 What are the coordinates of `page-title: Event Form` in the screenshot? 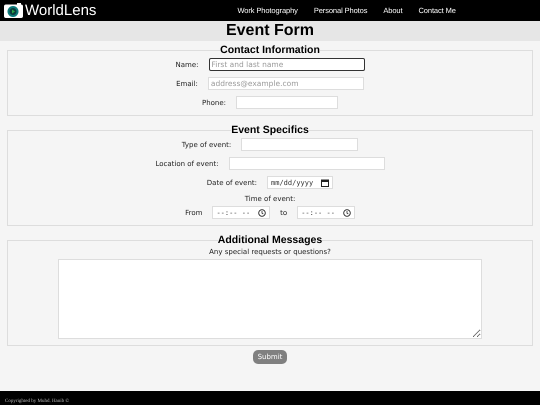 It's located at (270, 31).